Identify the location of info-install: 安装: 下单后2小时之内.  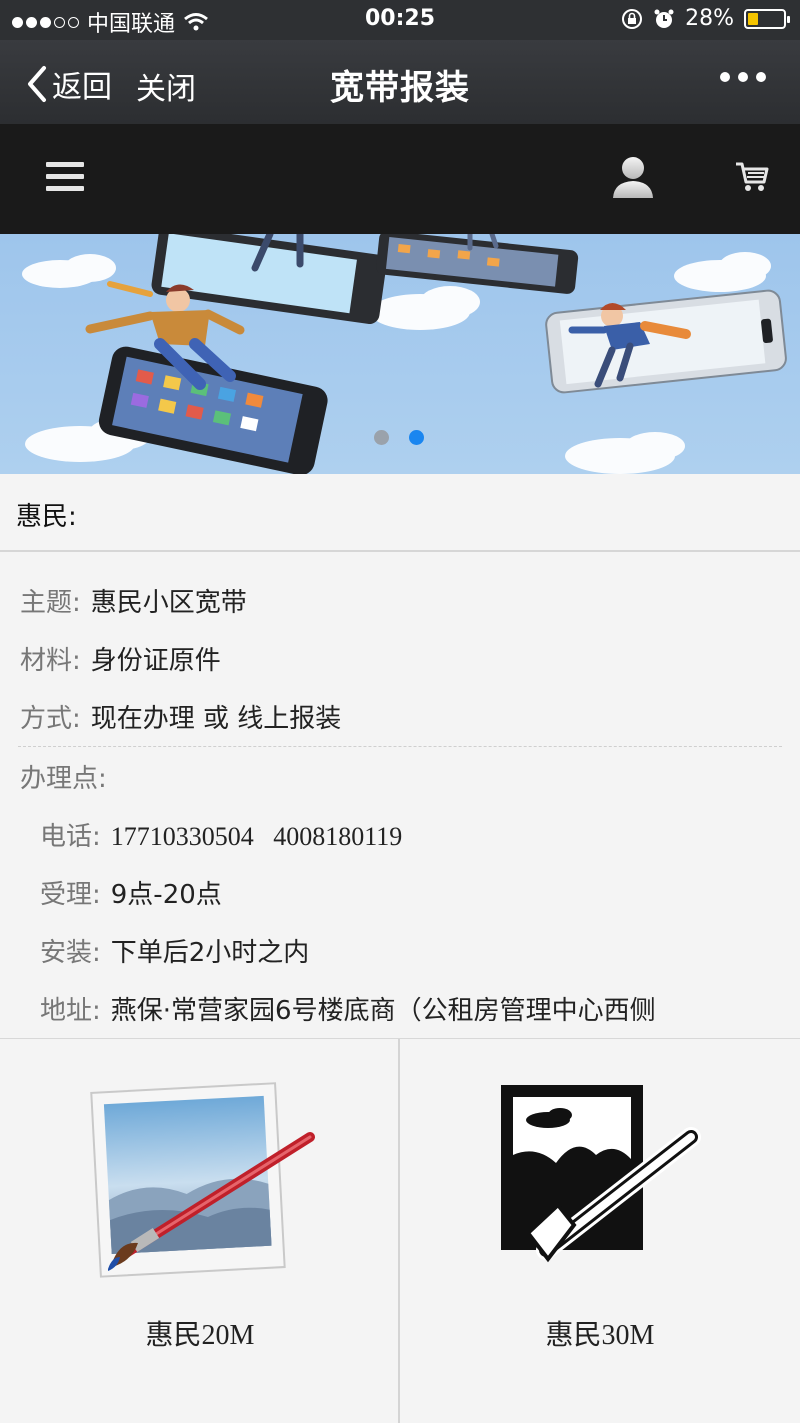
(174, 950).